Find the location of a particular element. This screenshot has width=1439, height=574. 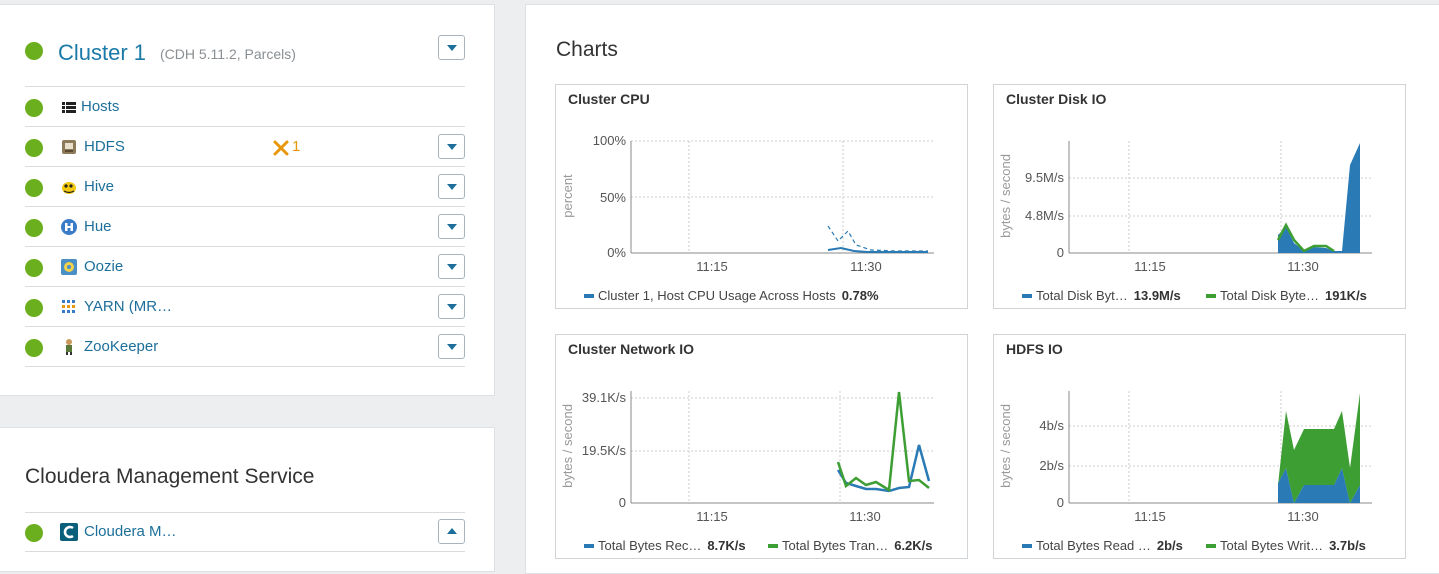

hive-status-icon is located at coordinates (34, 188).